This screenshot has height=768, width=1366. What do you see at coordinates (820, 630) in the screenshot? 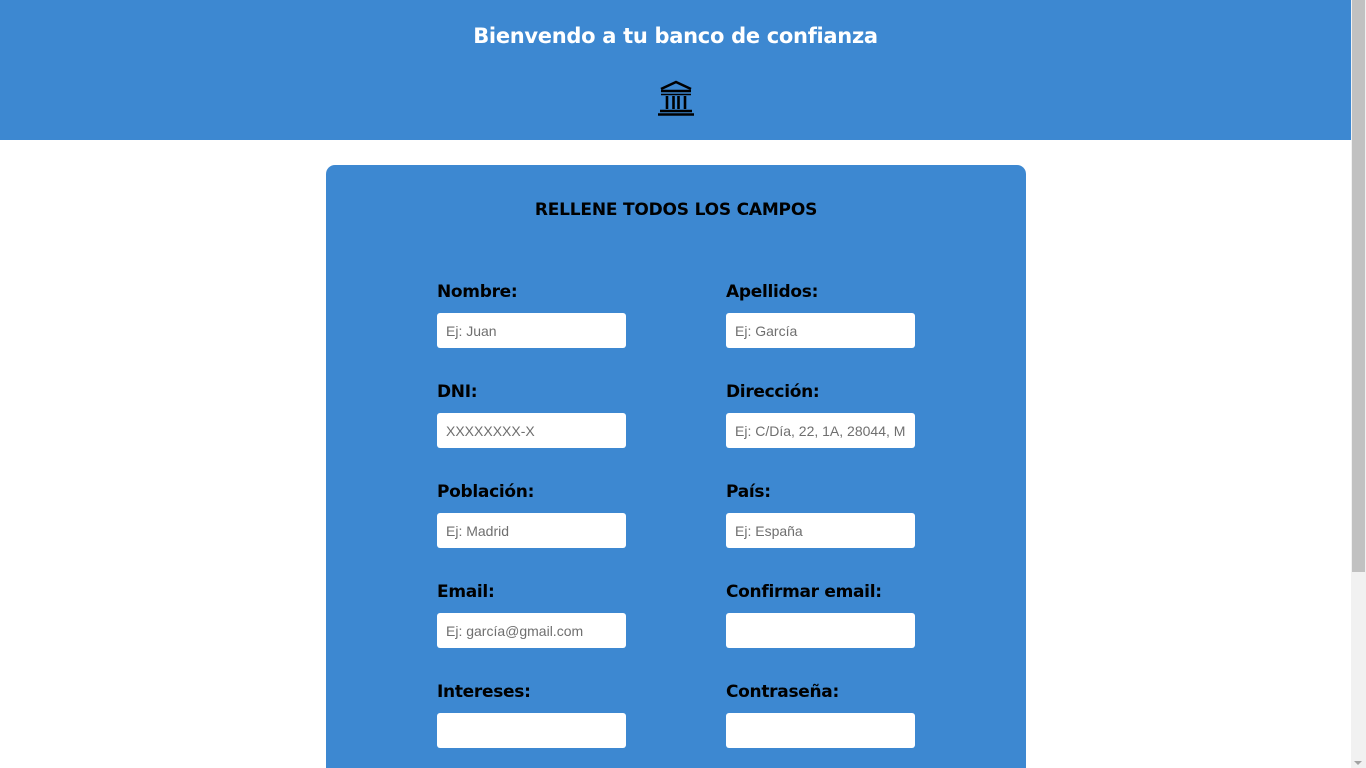
I see `confirmar-email-input` at bounding box center [820, 630].